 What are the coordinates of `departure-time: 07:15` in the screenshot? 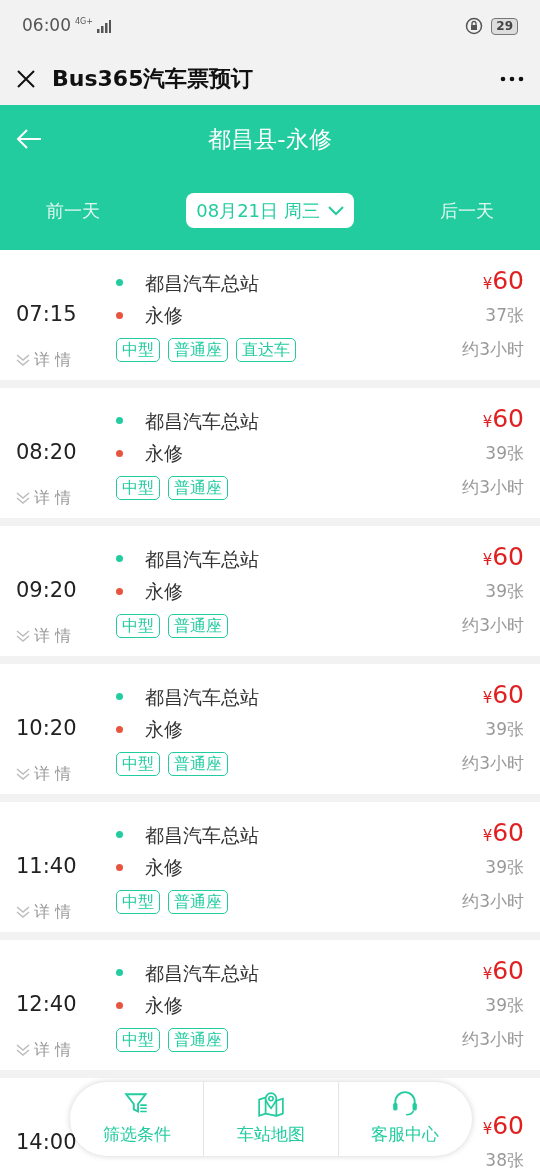 It's located at (46, 315).